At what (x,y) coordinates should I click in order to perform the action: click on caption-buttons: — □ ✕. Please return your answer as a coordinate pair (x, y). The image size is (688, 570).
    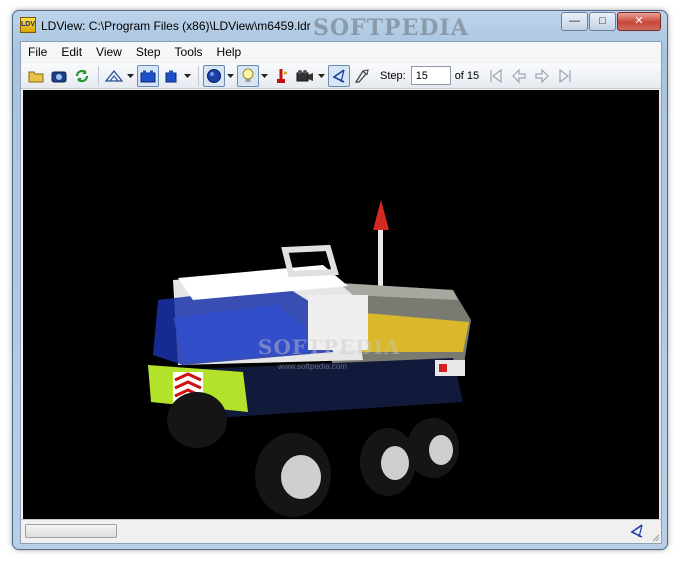
    Looking at the image, I should click on (610, 21).